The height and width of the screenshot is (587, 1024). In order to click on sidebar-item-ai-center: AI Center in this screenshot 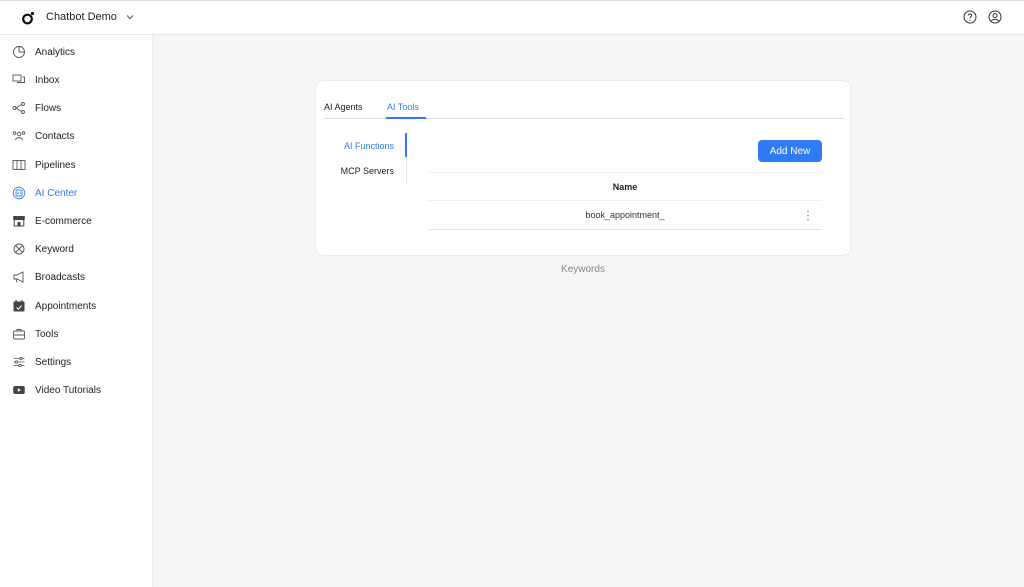, I will do `click(44, 193)`.